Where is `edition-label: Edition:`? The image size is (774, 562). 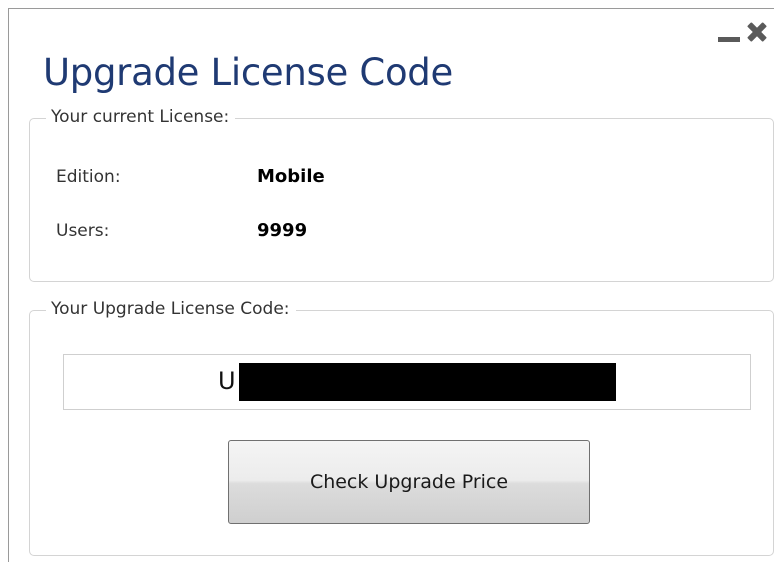
edition-label: Edition: is located at coordinates (88, 177).